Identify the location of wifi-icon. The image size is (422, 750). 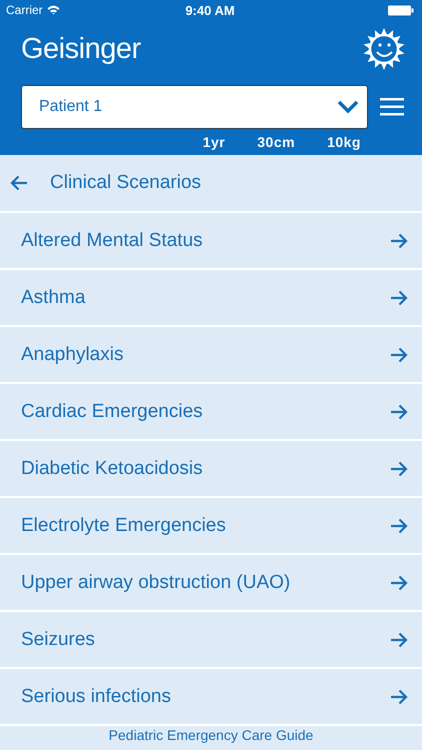
(53, 10).